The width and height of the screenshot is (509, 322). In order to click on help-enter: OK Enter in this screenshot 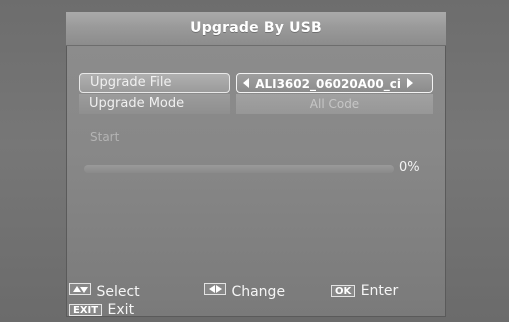, I will do `click(364, 291)`.